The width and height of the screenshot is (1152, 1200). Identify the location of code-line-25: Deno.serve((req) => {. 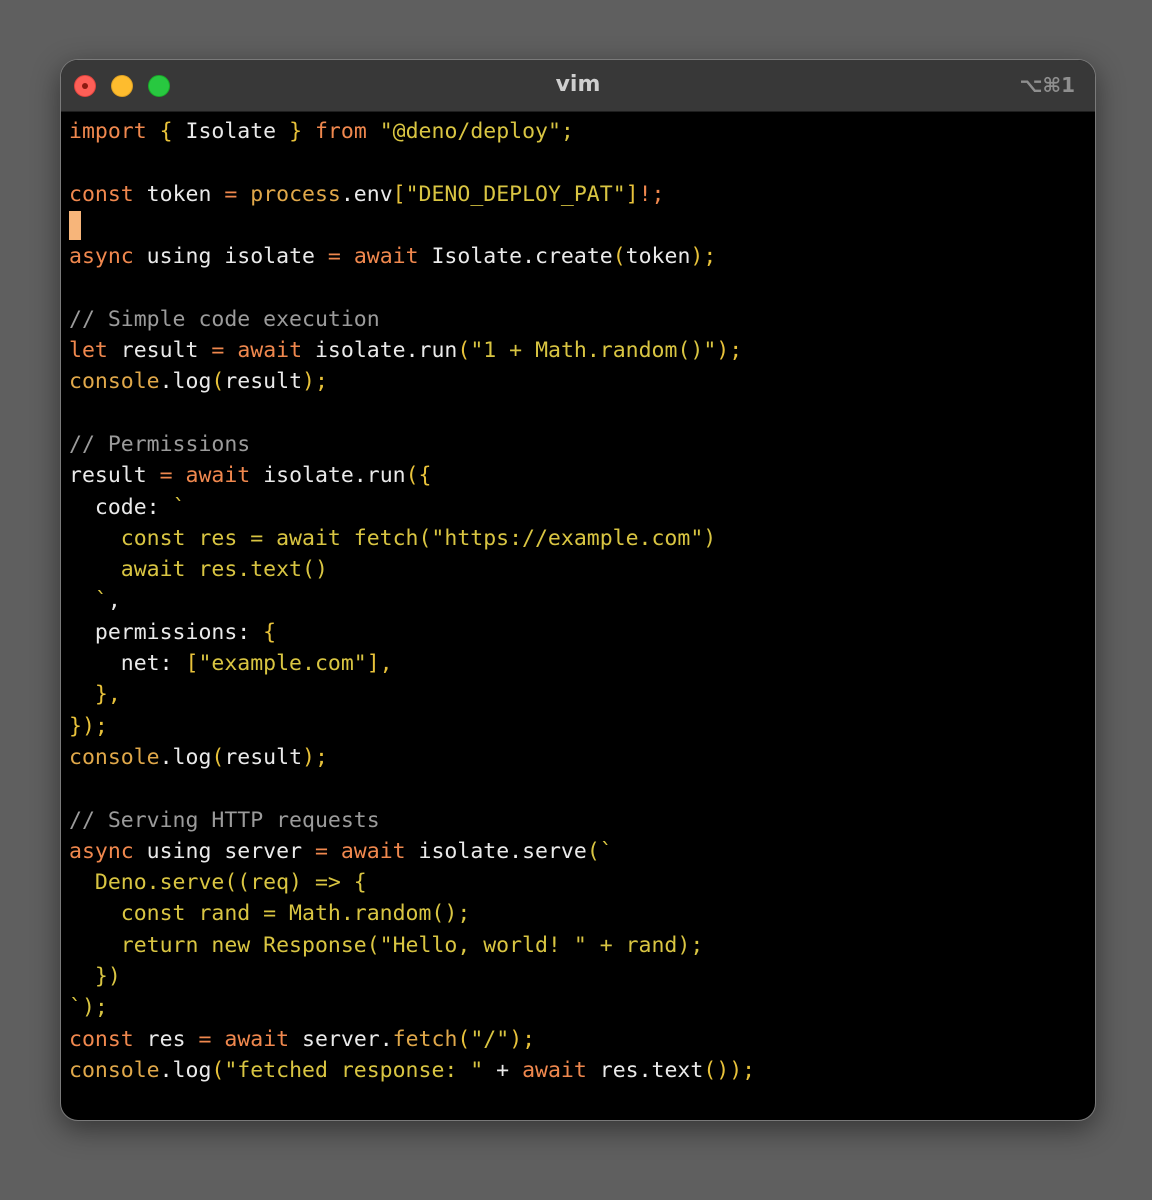
(578, 882).